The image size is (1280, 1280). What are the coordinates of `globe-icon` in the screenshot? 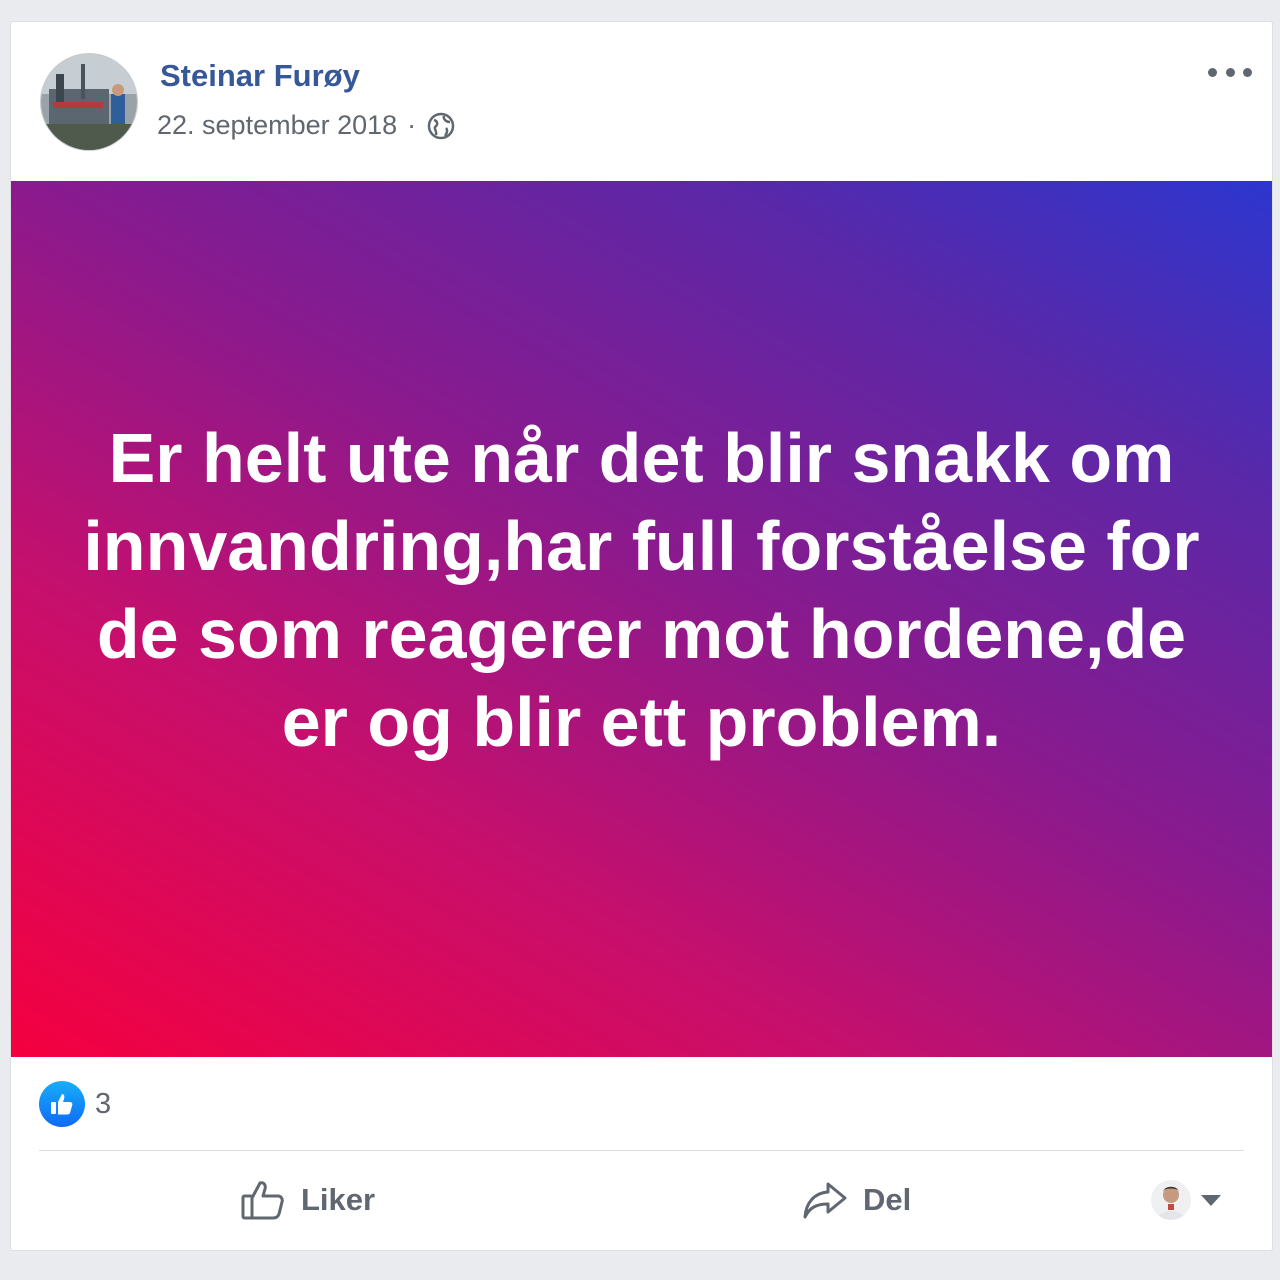 It's located at (441, 126).